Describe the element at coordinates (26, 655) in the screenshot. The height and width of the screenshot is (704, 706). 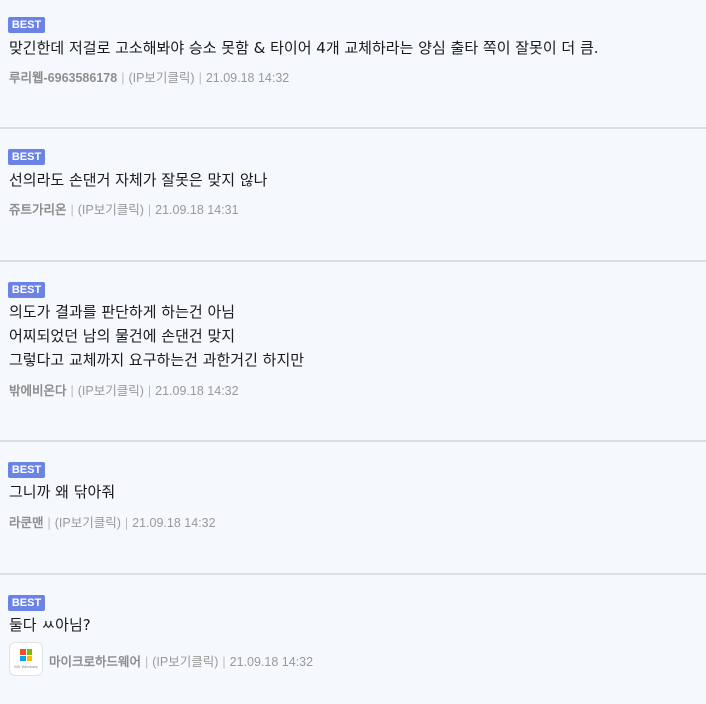
I see `windows-logo-icon` at that location.